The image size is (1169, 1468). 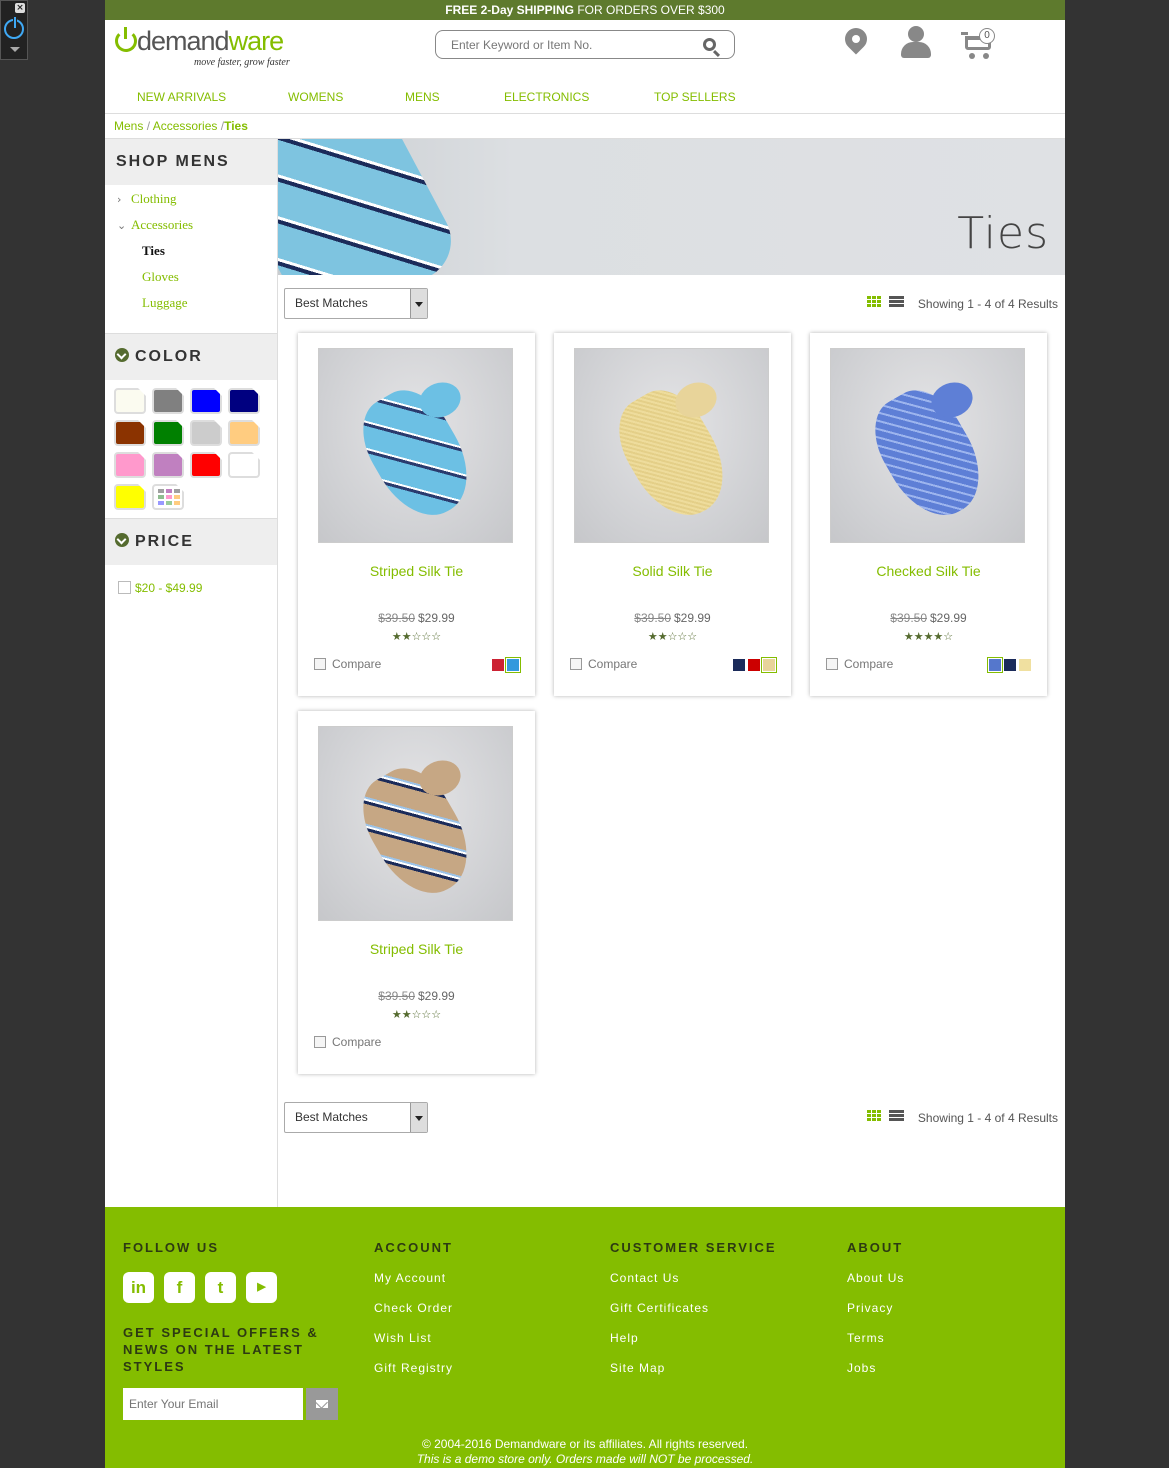 I want to click on nav-top-sellers: TOP SELLERS, so click(x=695, y=97).